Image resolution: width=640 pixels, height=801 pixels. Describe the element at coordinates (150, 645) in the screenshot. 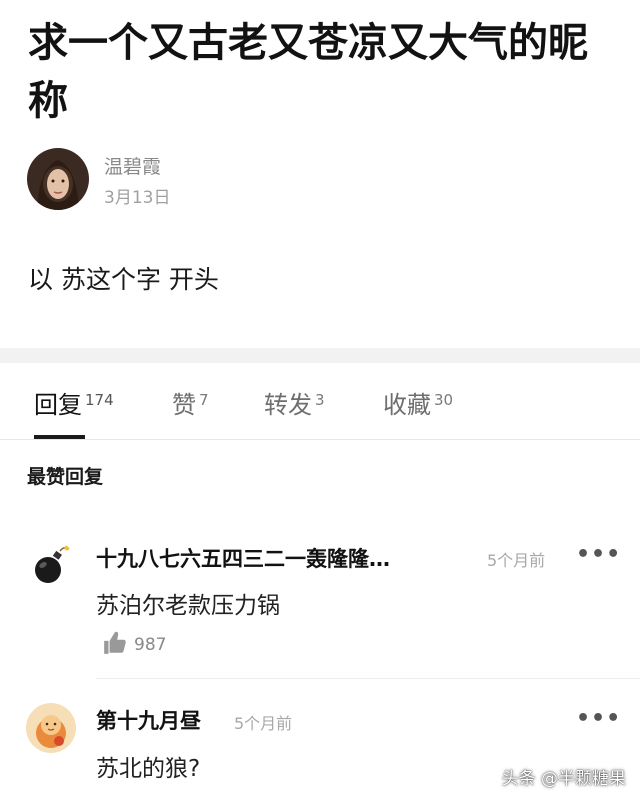

I see `like-count: 987` at that location.